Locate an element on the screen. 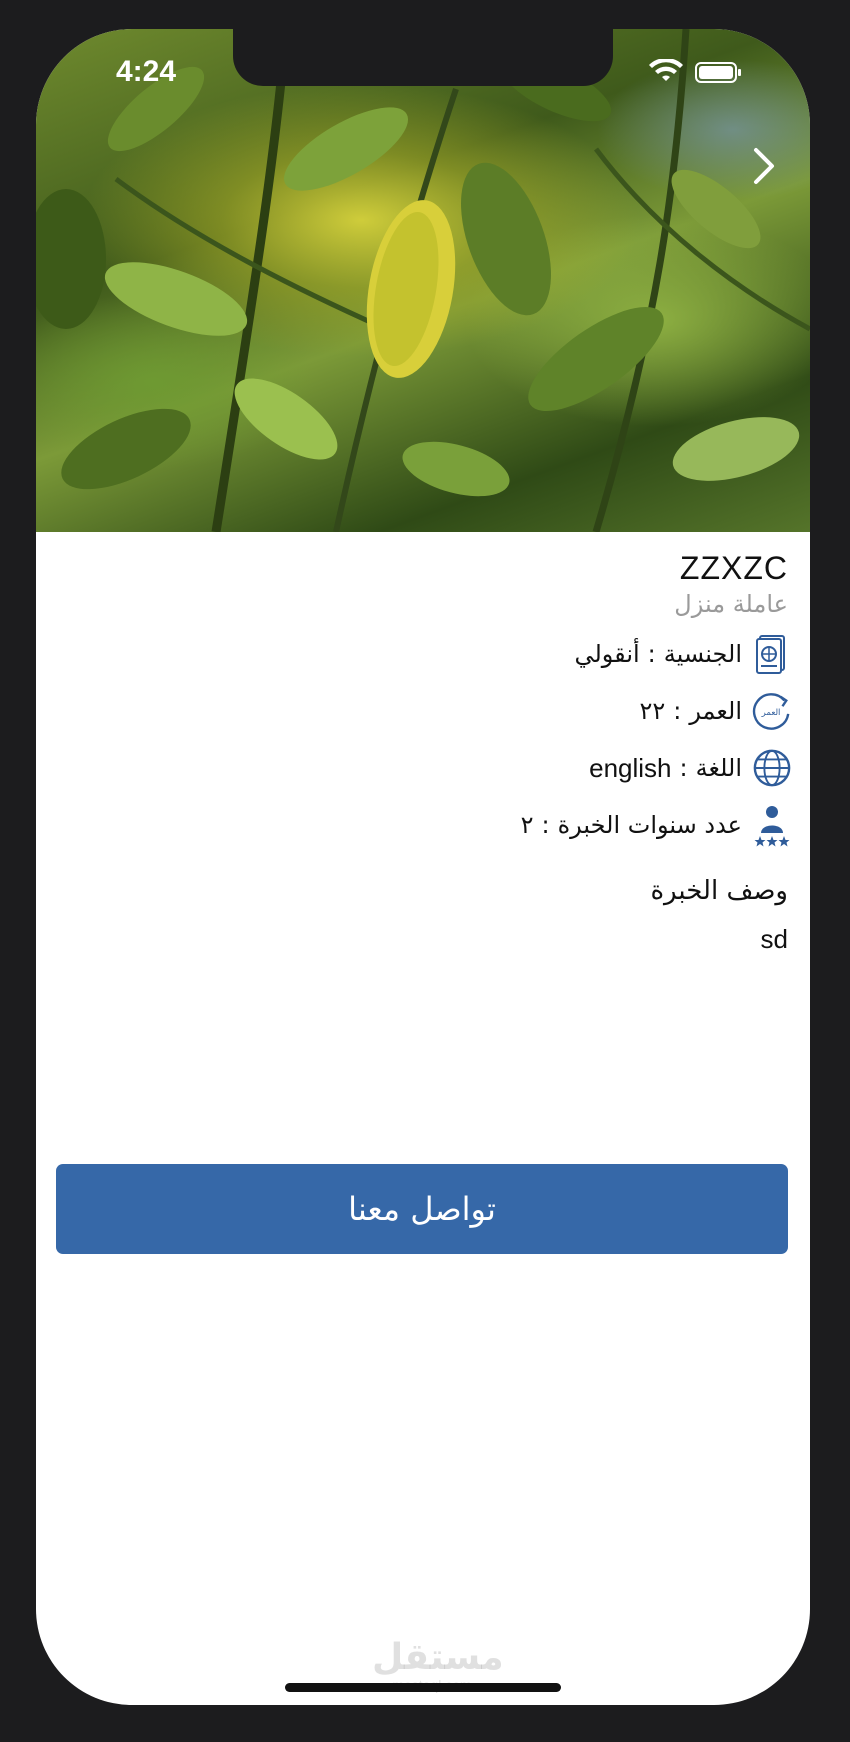 The image size is (850, 1742). language-label: اللغة is located at coordinates (718, 768).